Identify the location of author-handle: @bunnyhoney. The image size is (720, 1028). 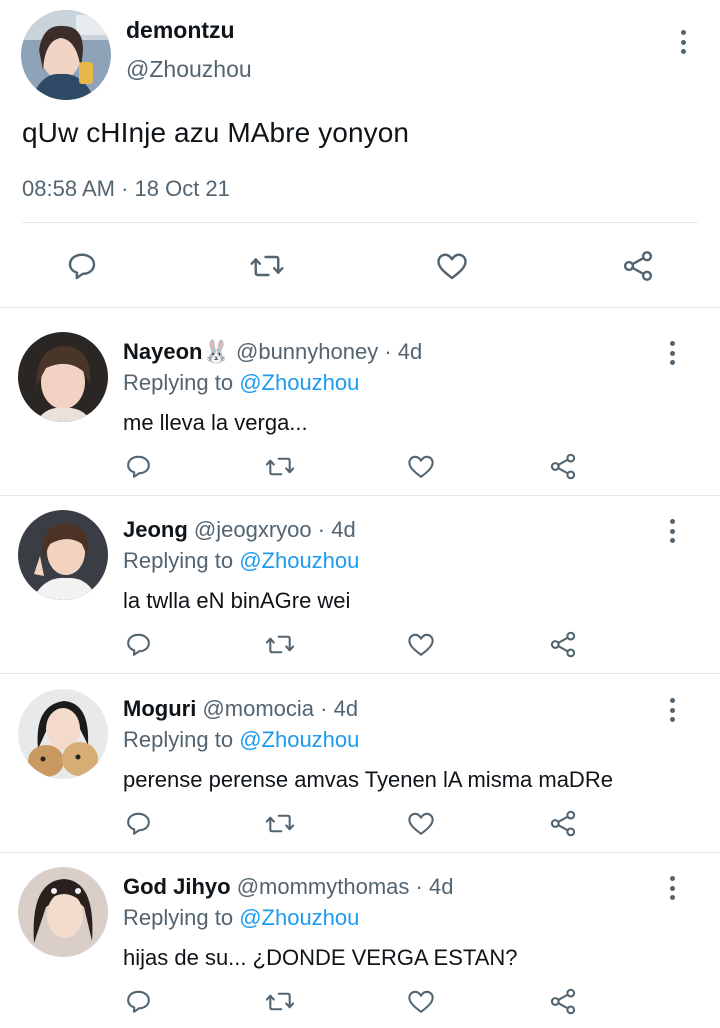
(307, 351).